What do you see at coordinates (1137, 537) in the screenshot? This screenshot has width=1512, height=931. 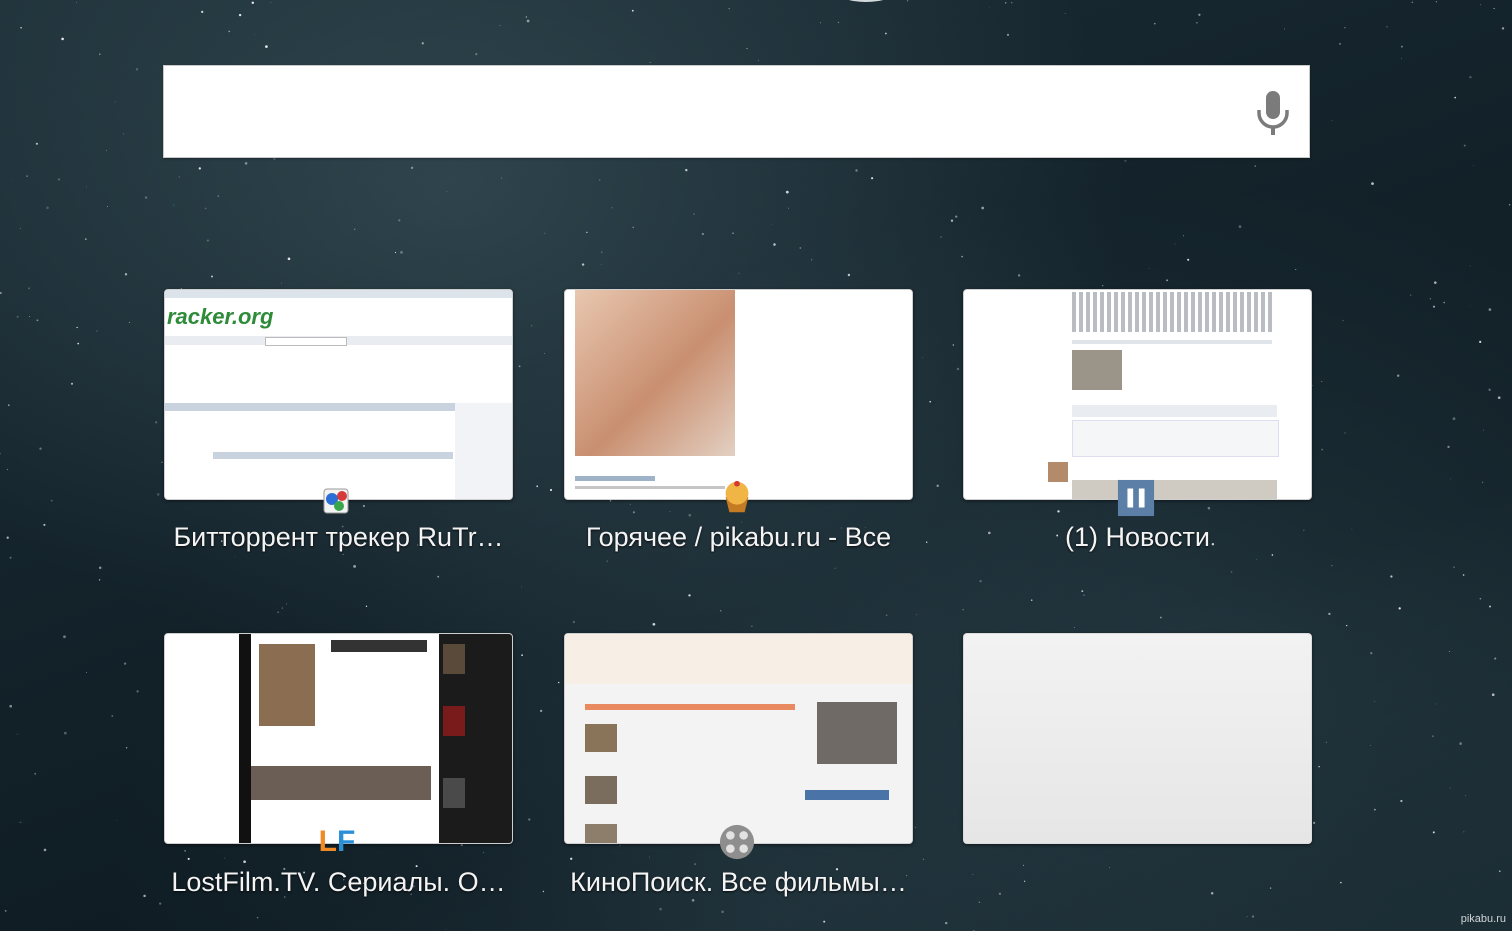 I see `tile-title-vk-news: (1) Новости` at bounding box center [1137, 537].